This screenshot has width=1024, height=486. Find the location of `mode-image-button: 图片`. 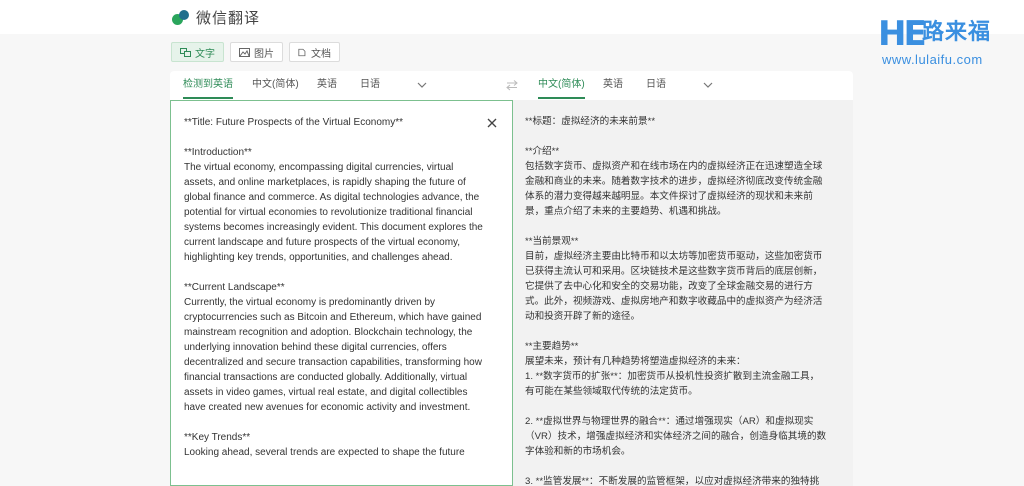

mode-image-button: 图片 is located at coordinates (256, 52).